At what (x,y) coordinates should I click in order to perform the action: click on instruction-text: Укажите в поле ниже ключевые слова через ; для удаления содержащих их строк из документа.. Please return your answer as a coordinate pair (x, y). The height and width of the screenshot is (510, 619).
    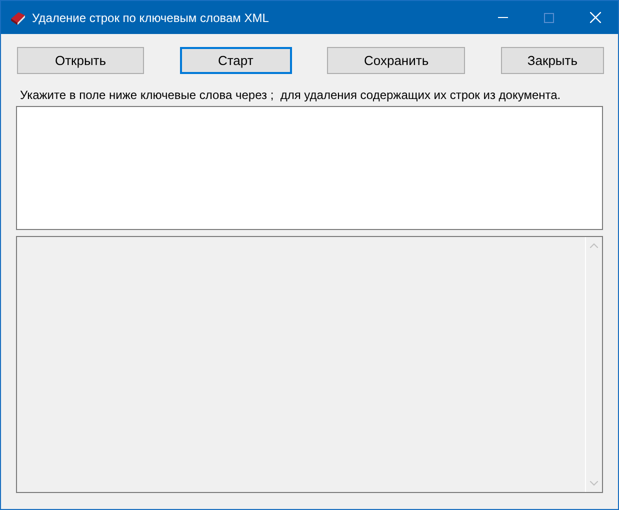
    Looking at the image, I should click on (291, 95).